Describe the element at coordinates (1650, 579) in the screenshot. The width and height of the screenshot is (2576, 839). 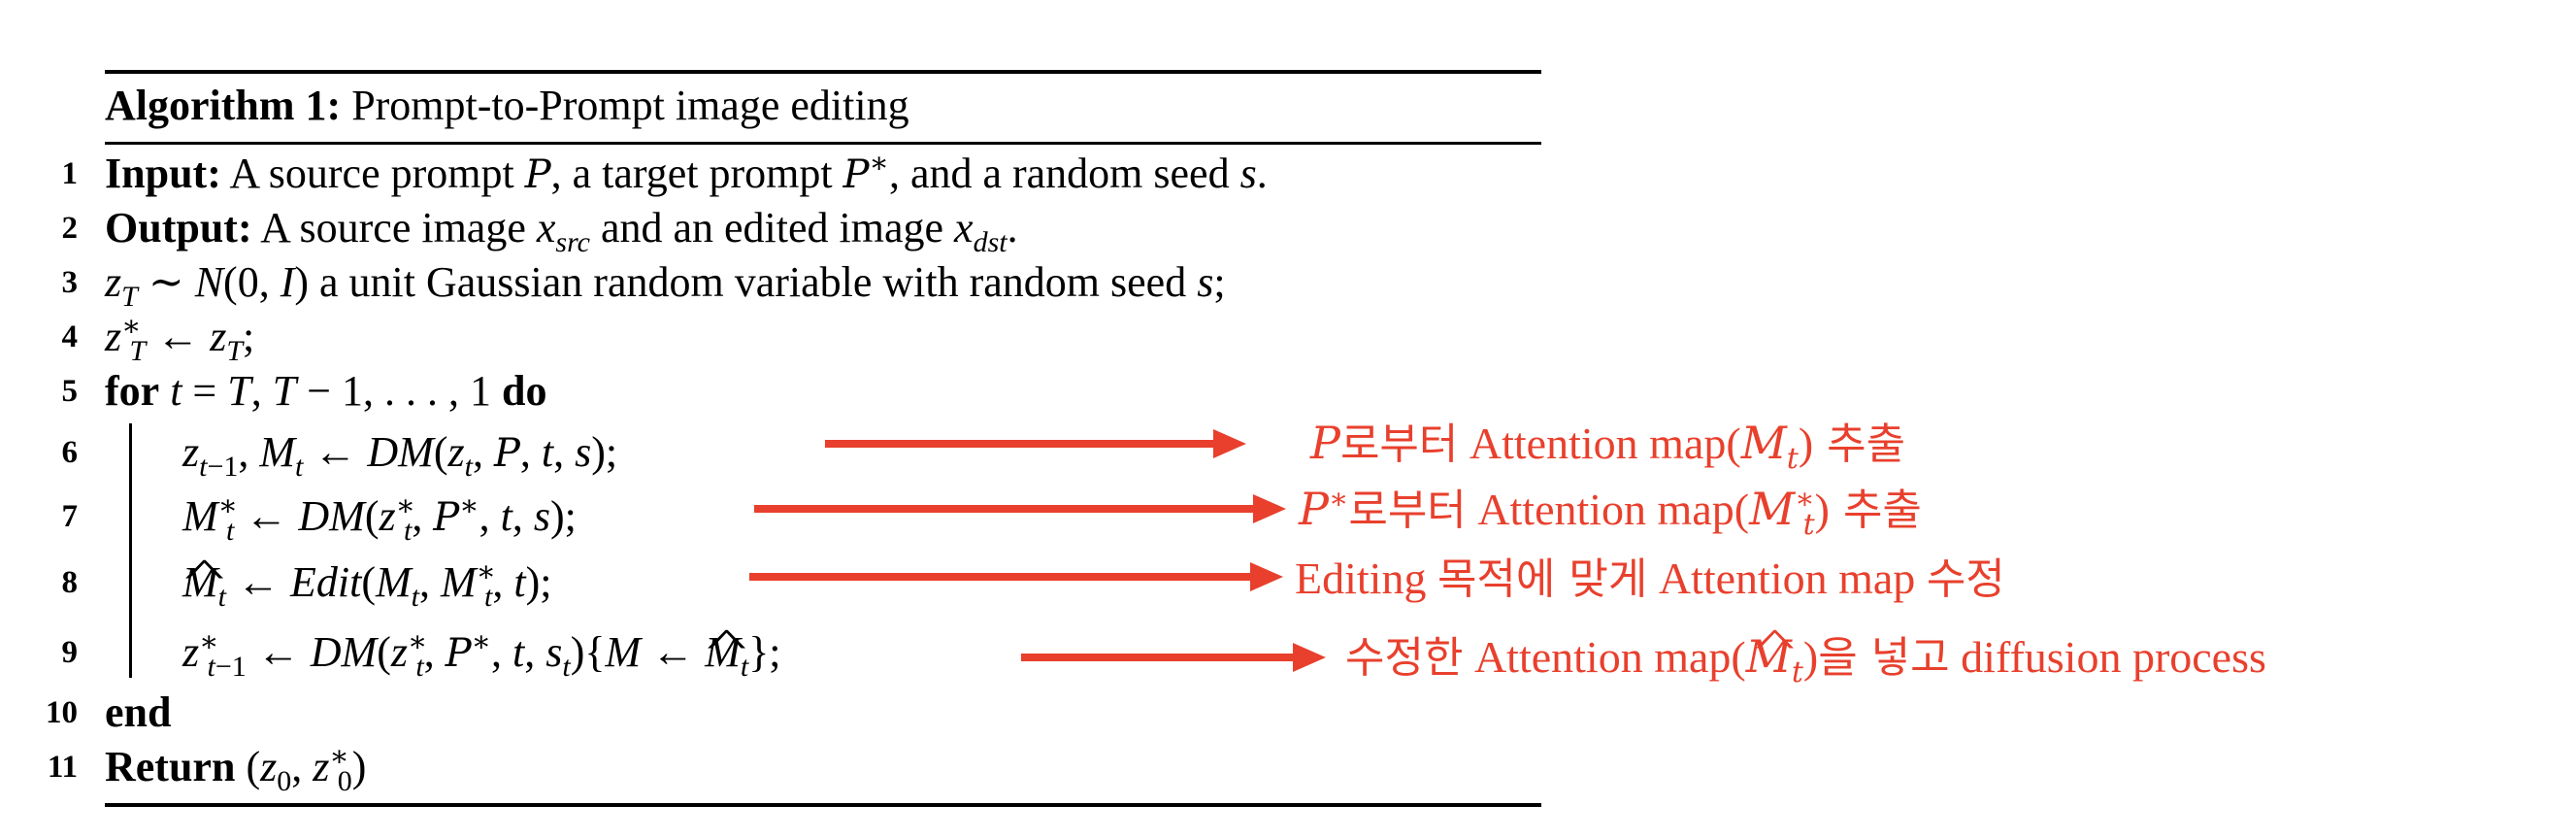
I see `annotation-line-8: Editing 목적에 맞게 Attention map 수정` at that location.